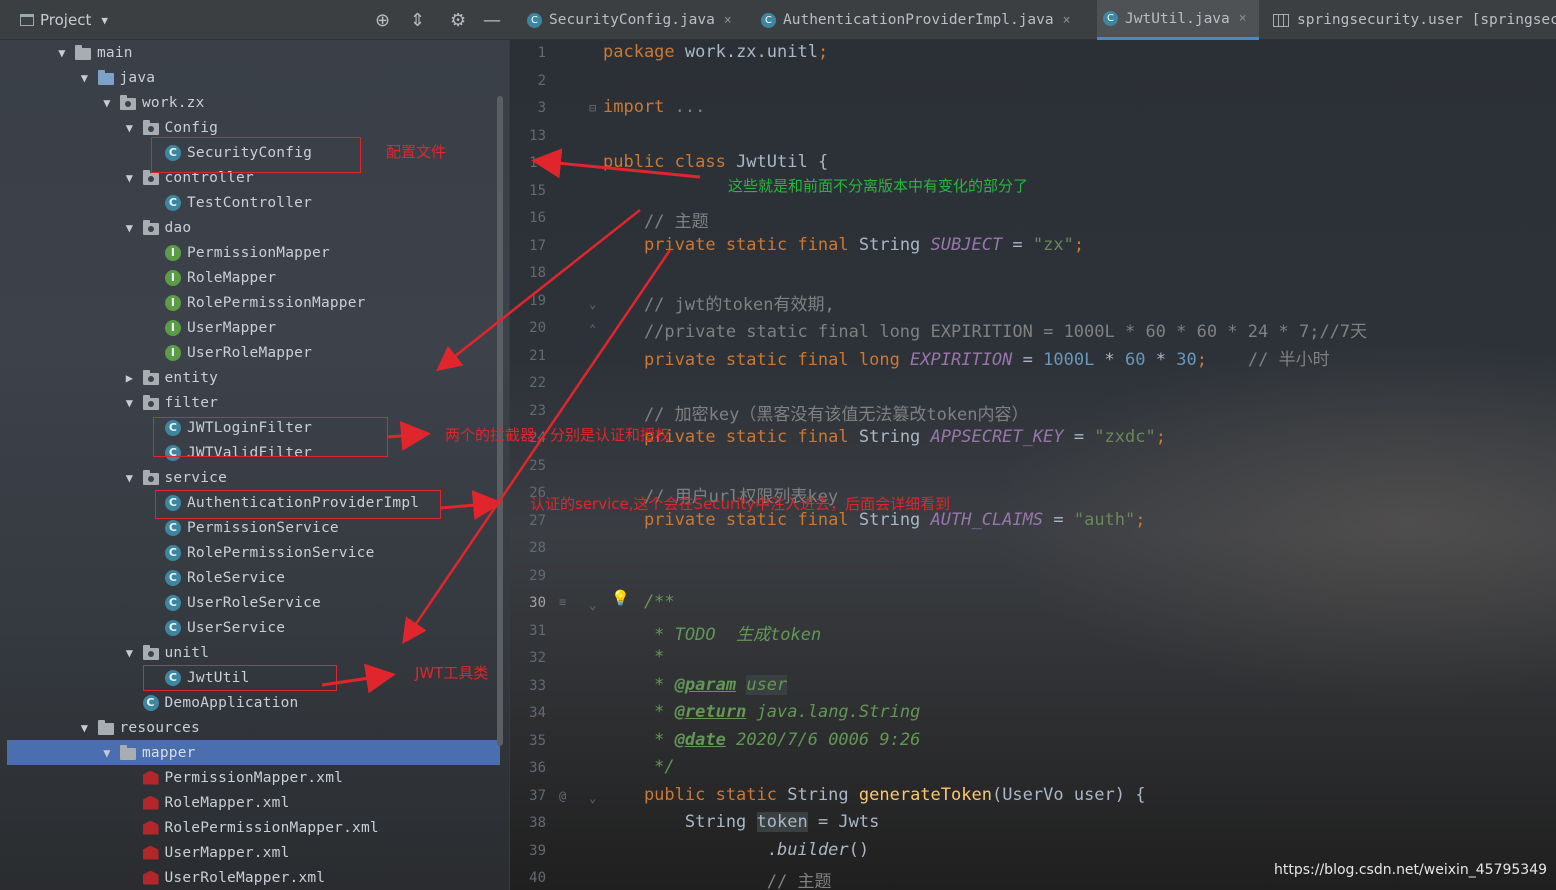 Image resolution: width=1556 pixels, height=890 pixels. What do you see at coordinates (253, 327) in the screenshot?
I see `tree-item: I UserMapper` at bounding box center [253, 327].